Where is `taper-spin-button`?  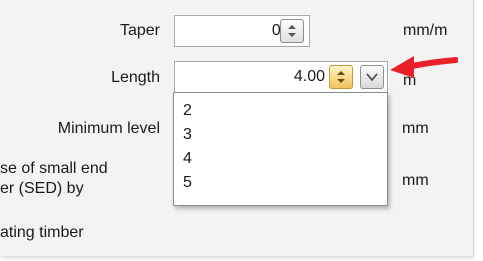 taper-spin-button is located at coordinates (292, 31).